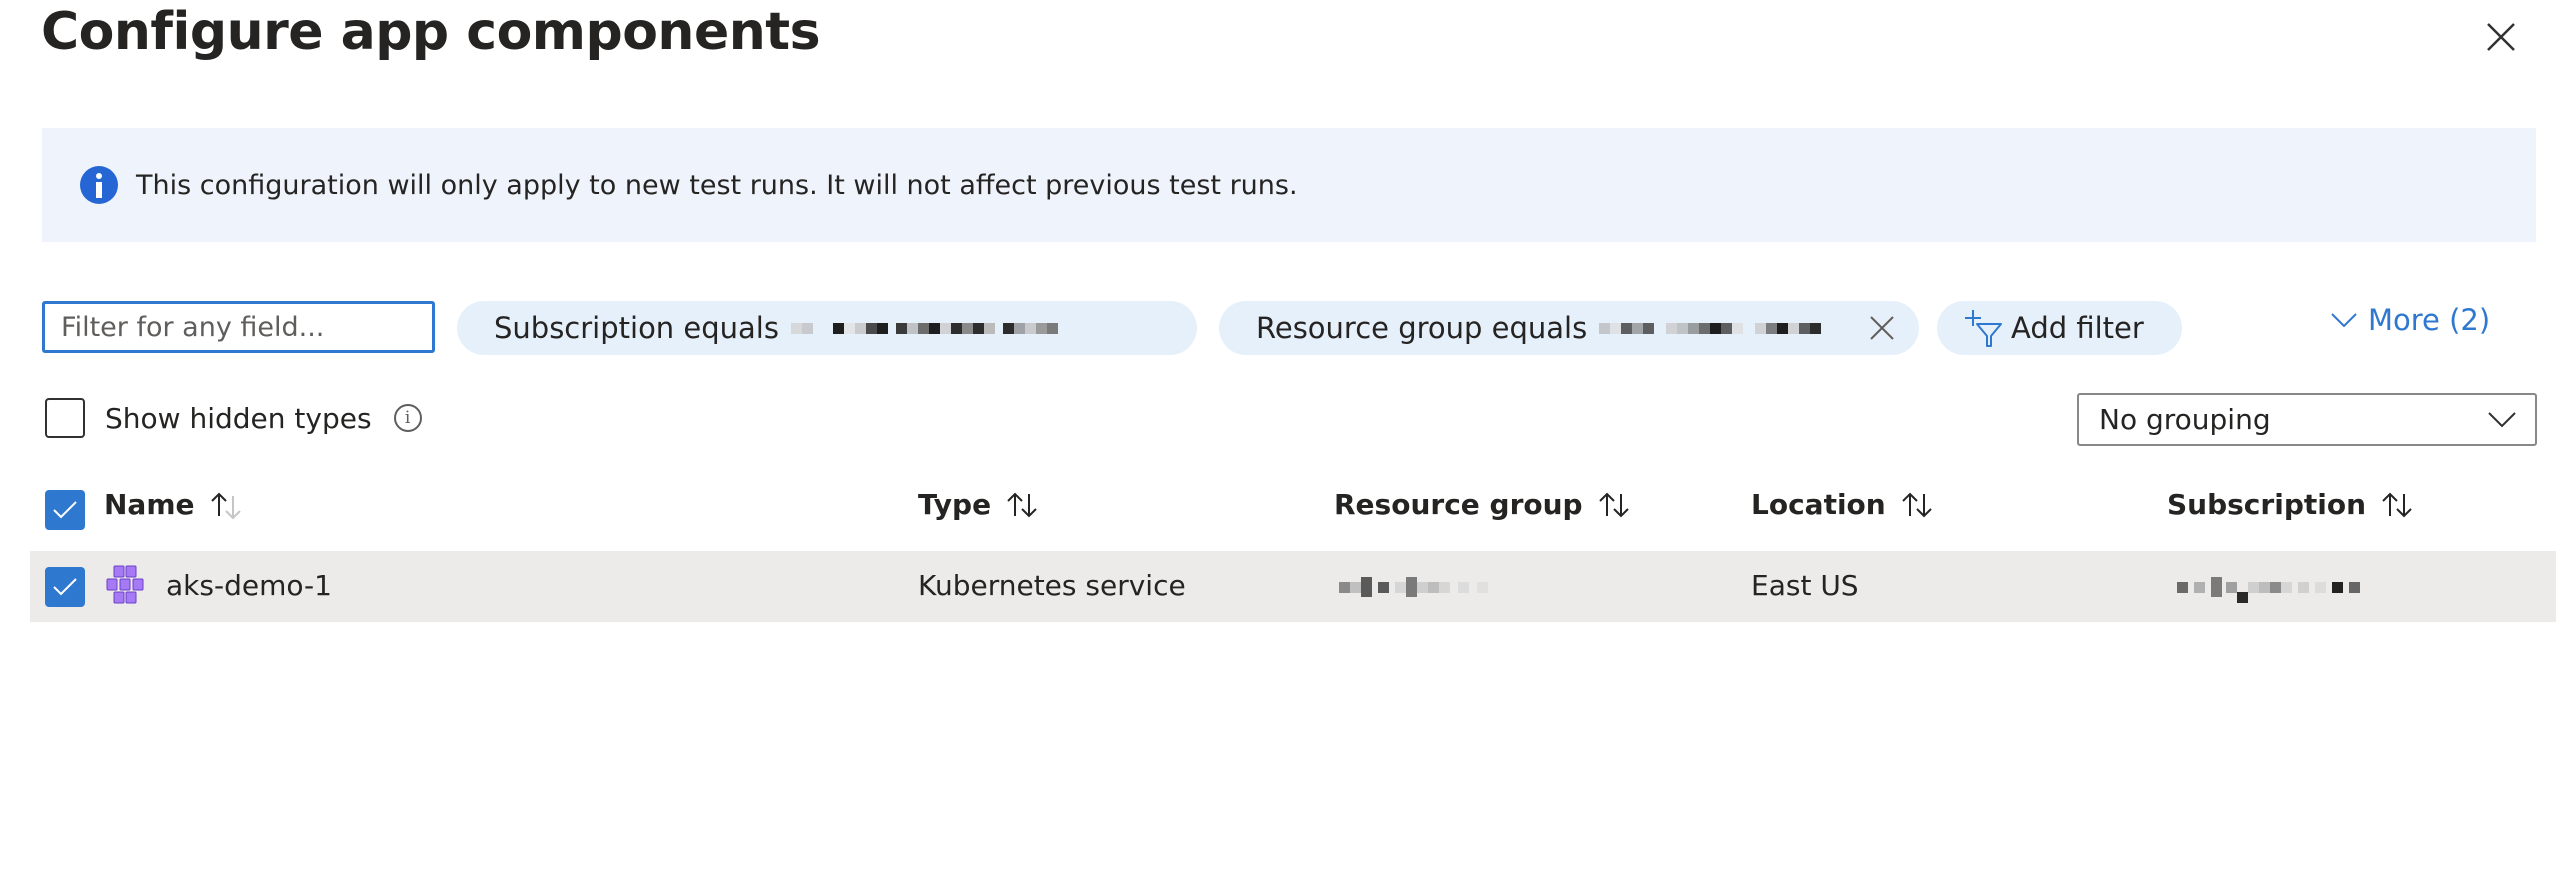 The image size is (2556, 894). Describe the element at coordinates (1458, 504) in the screenshot. I see `column-header-label: Resource group` at that location.